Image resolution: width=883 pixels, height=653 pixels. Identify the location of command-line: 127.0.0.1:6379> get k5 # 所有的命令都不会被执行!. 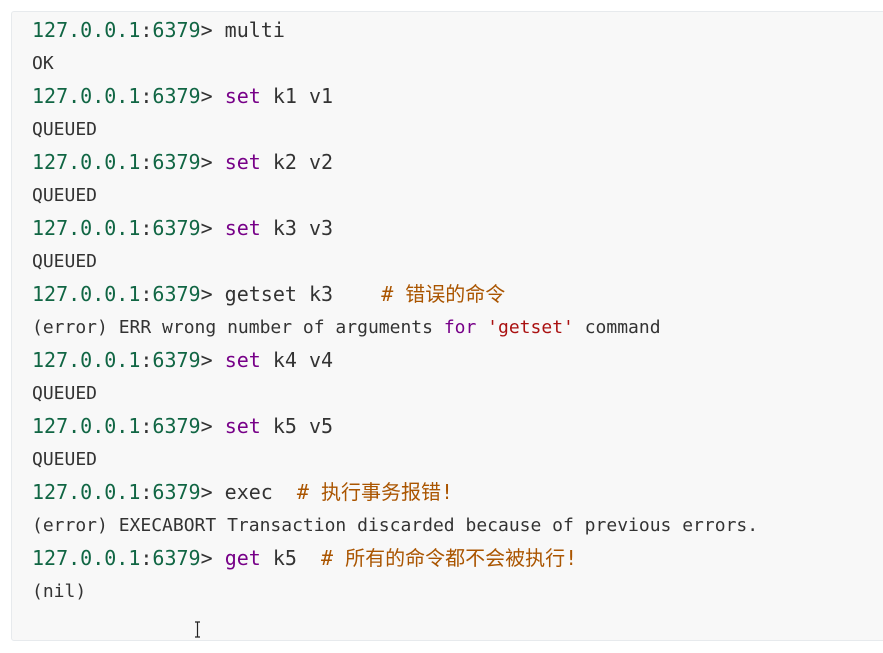
(395, 558).